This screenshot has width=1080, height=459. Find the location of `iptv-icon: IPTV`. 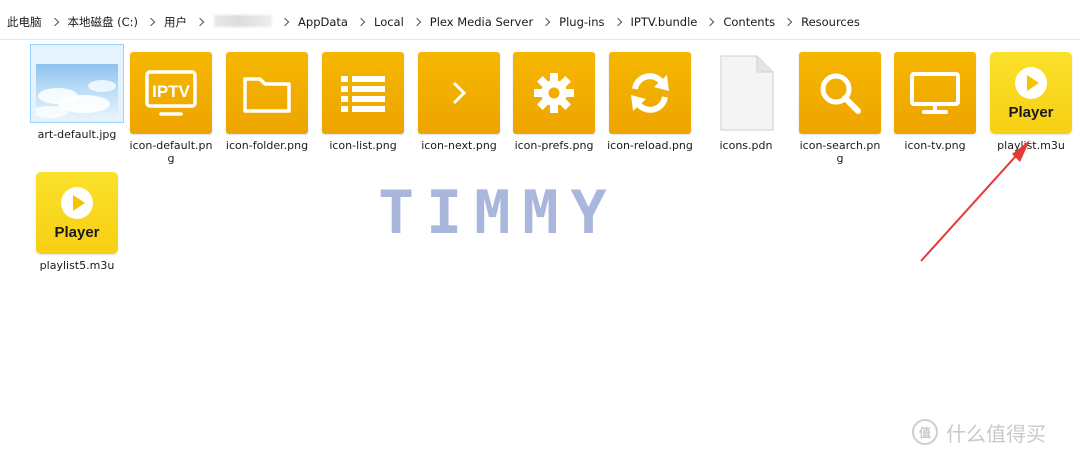

iptv-icon: IPTV is located at coordinates (171, 93).